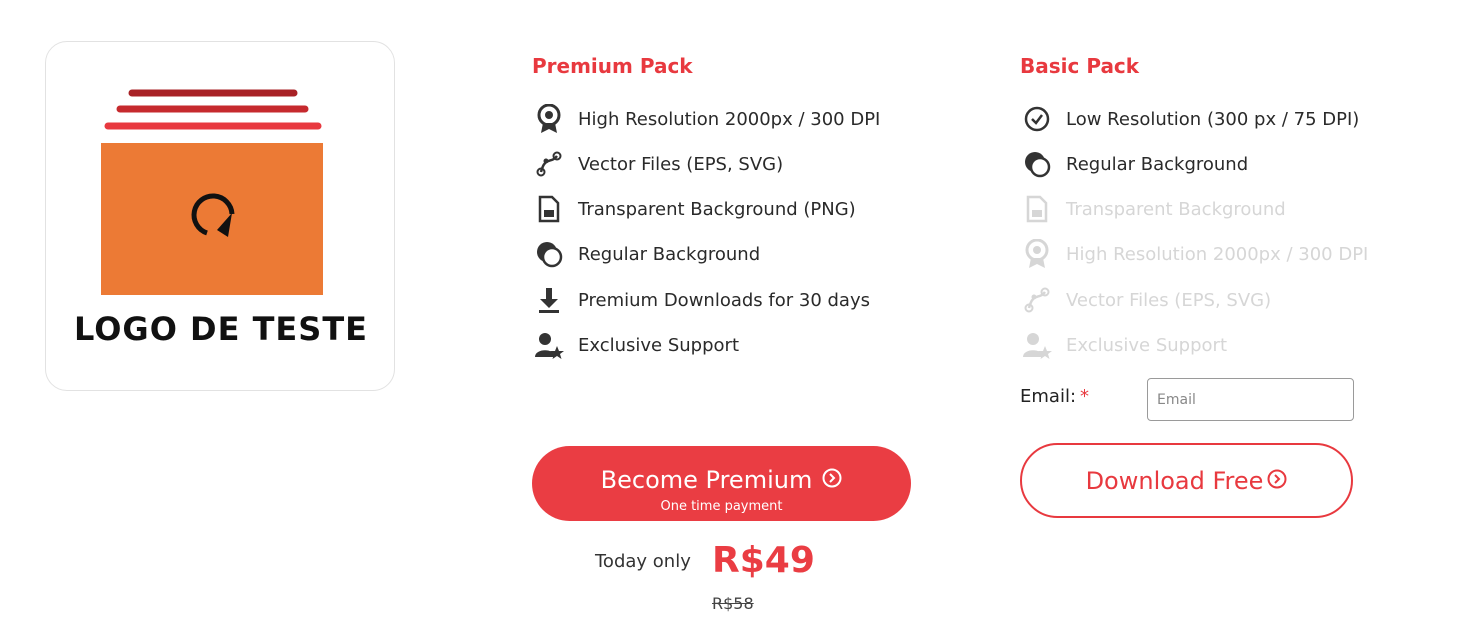 The height and width of the screenshot is (625, 1483). What do you see at coordinates (1048, 396) in the screenshot?
I see `email-label-text: Email:` at bounding box center [1048, 396].